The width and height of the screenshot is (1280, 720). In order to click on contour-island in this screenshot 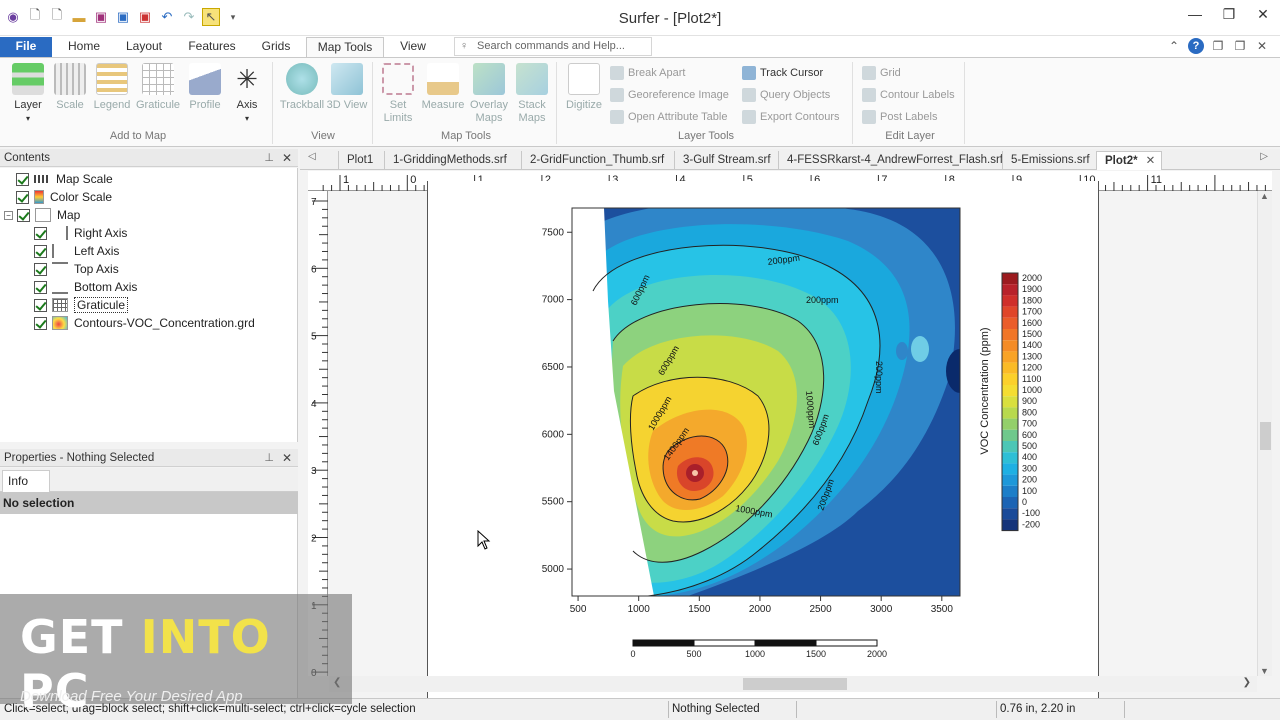, I will do `click(920, 349)`.